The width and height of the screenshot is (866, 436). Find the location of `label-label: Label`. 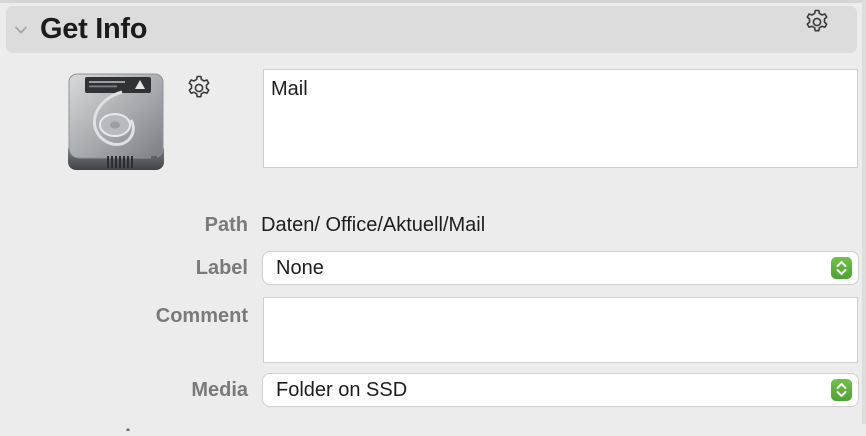

label-label: Label is located at coordinates (221, 268).